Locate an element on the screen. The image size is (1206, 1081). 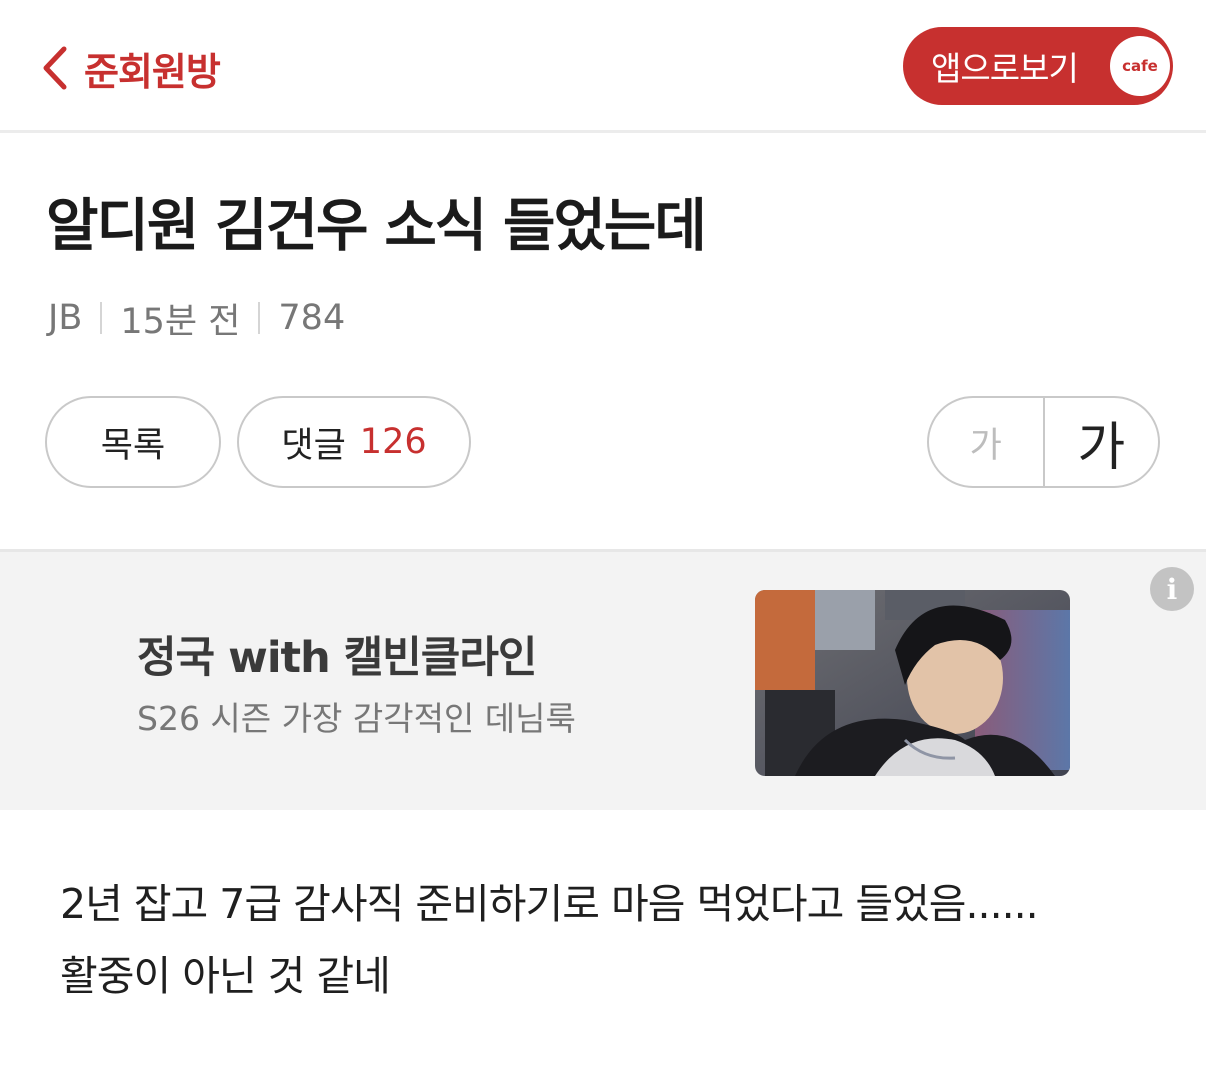
post-title: 알디원 김건우 소식 들었는데 is located at coordinates (376, 226).